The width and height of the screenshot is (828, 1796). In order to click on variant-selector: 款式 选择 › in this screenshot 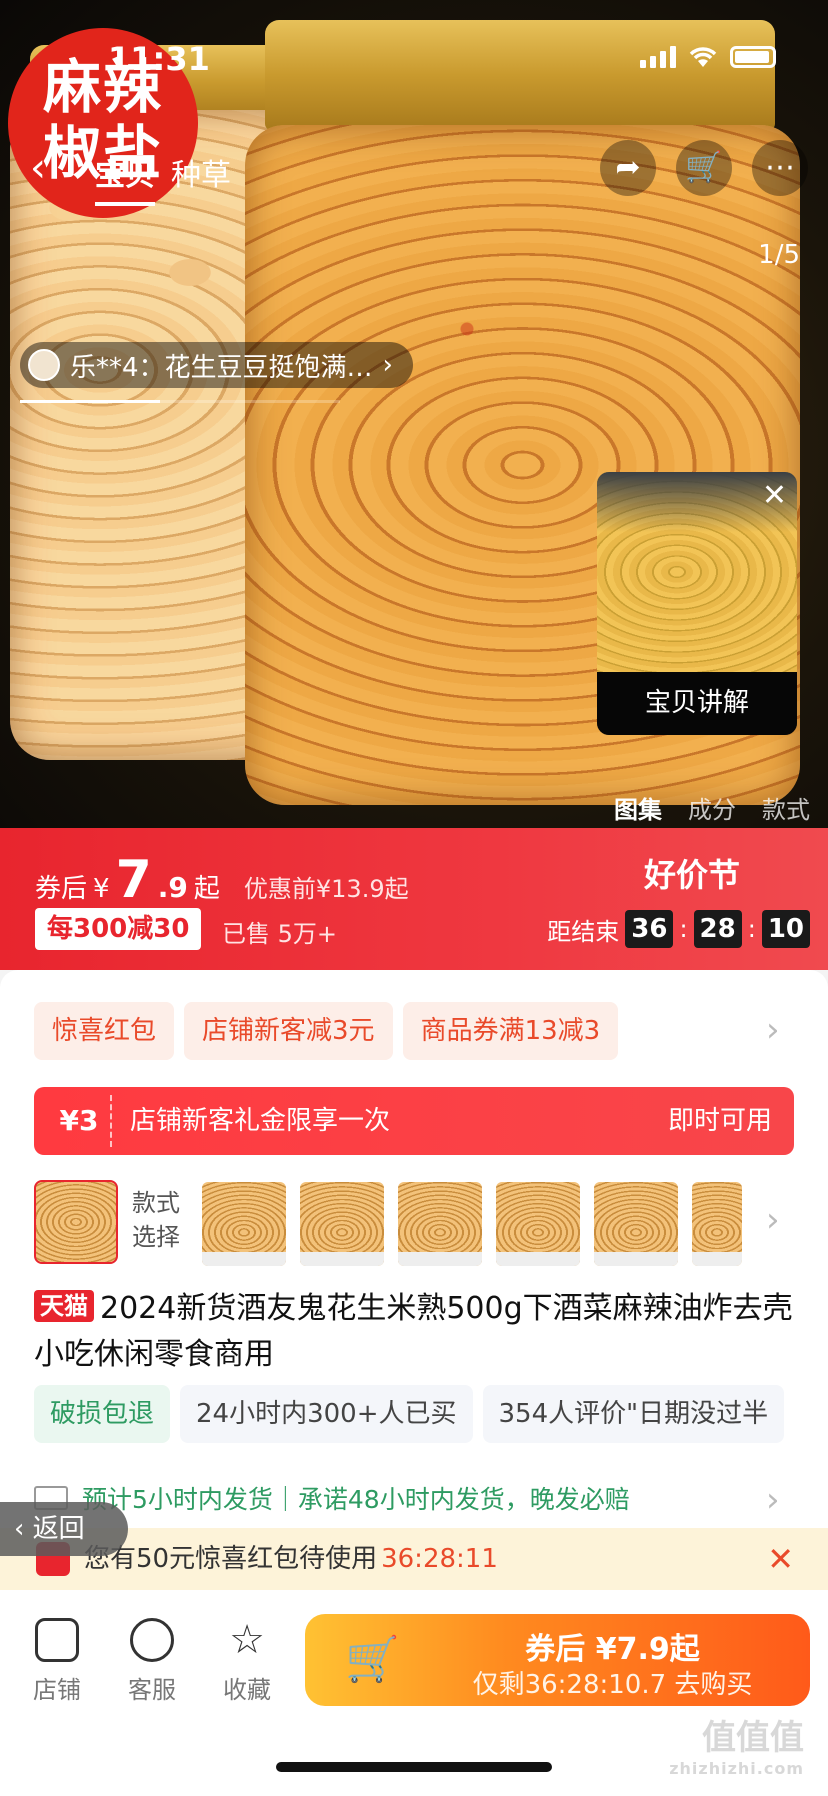, I will do `click(424, 1225)`.